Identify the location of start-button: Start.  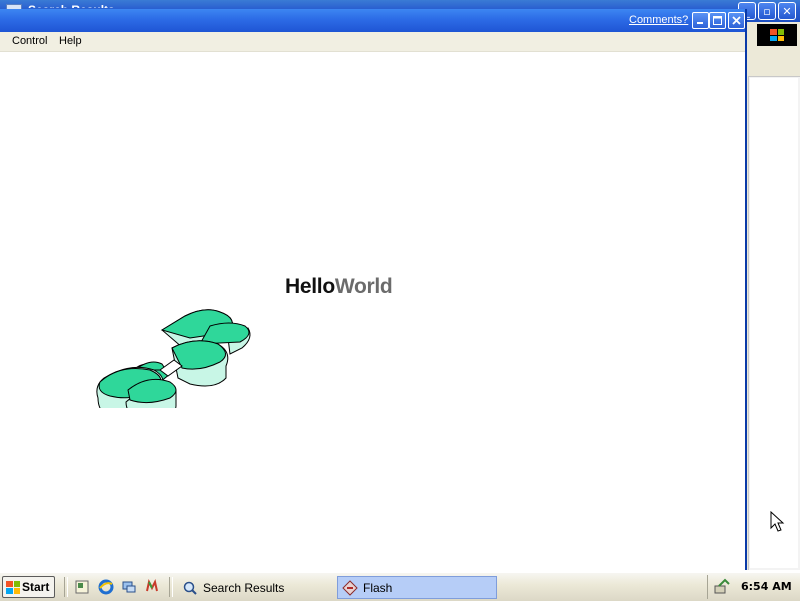
(28, 587).